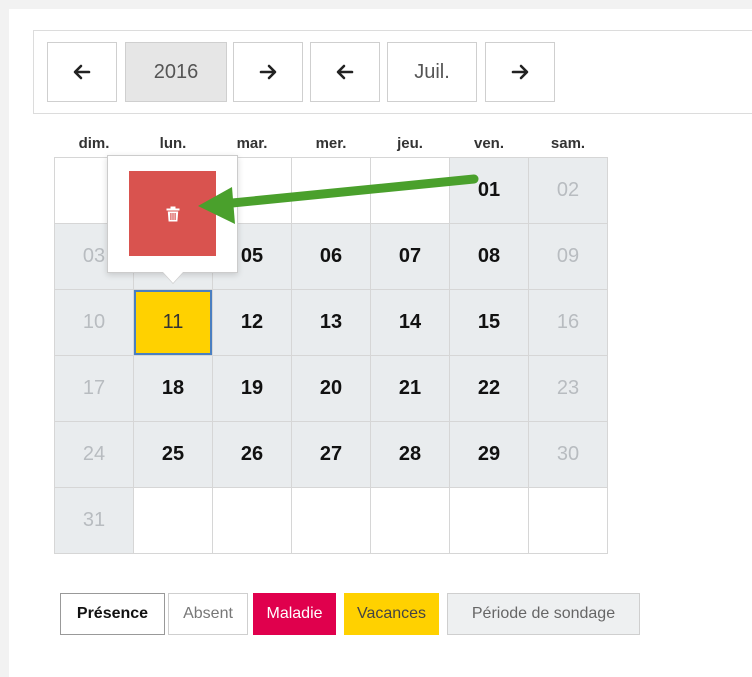 Image resolution: width=752 pixels, height=677 pixels. What do you see at coordinates (376, 4) in the screenshot?
I see `top-background-band` at bounding box center [376, 4].